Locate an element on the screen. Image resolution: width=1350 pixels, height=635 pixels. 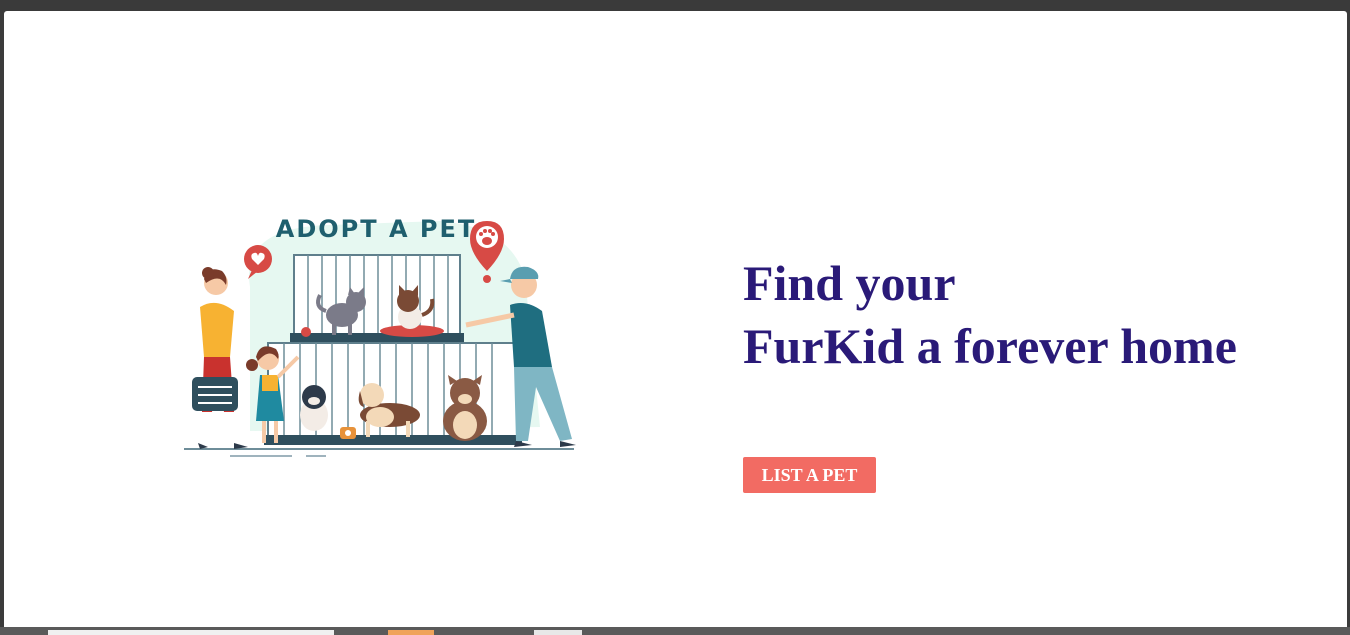
adopt-a-pet-illustration: ADOPT A PET is located at coordinates (380, 336).